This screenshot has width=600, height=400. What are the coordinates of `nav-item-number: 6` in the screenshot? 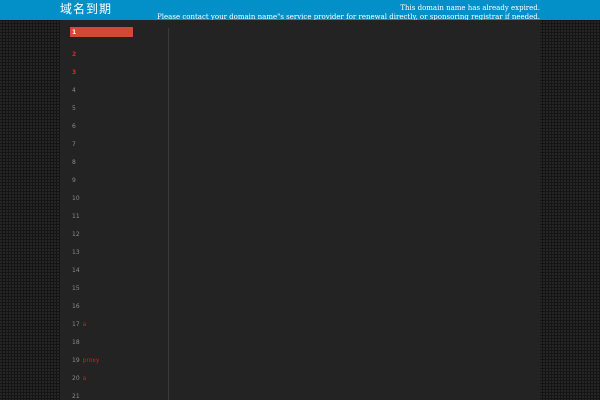 It's located at (74, 126).